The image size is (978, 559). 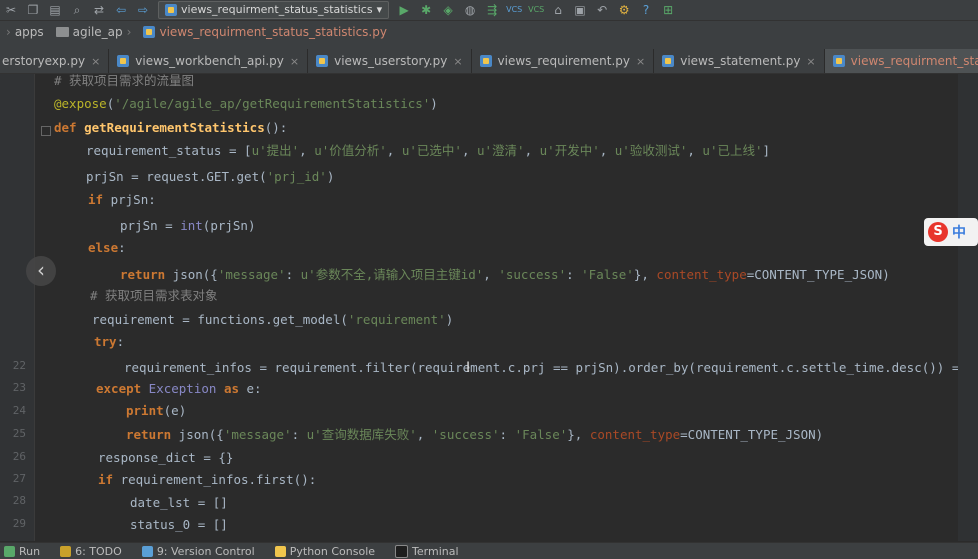 What do you see at coordinates (109, 342) in the screenshot?
I see `code-line: try:` at bounding box center [109, 342].